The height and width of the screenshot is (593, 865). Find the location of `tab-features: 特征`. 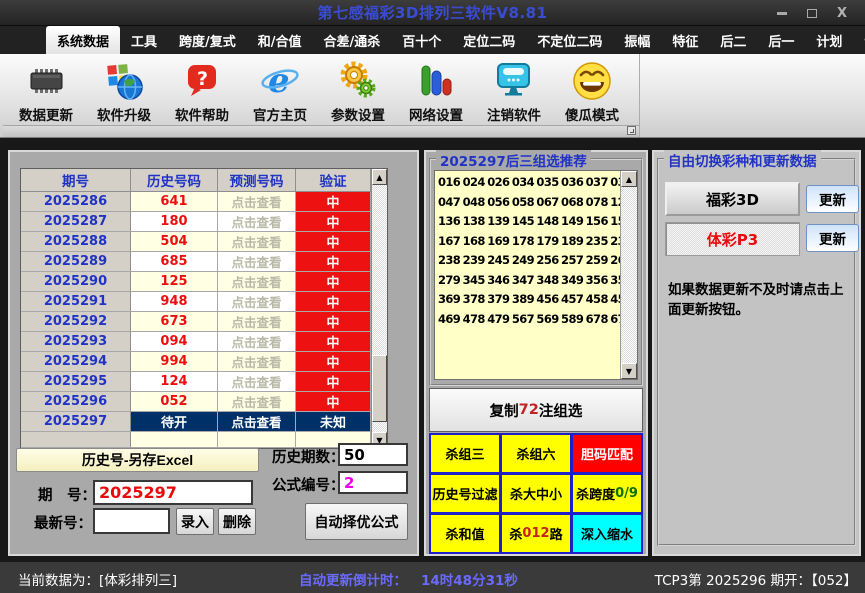

tab-features: 特征 is located at coordinates (685, 40).